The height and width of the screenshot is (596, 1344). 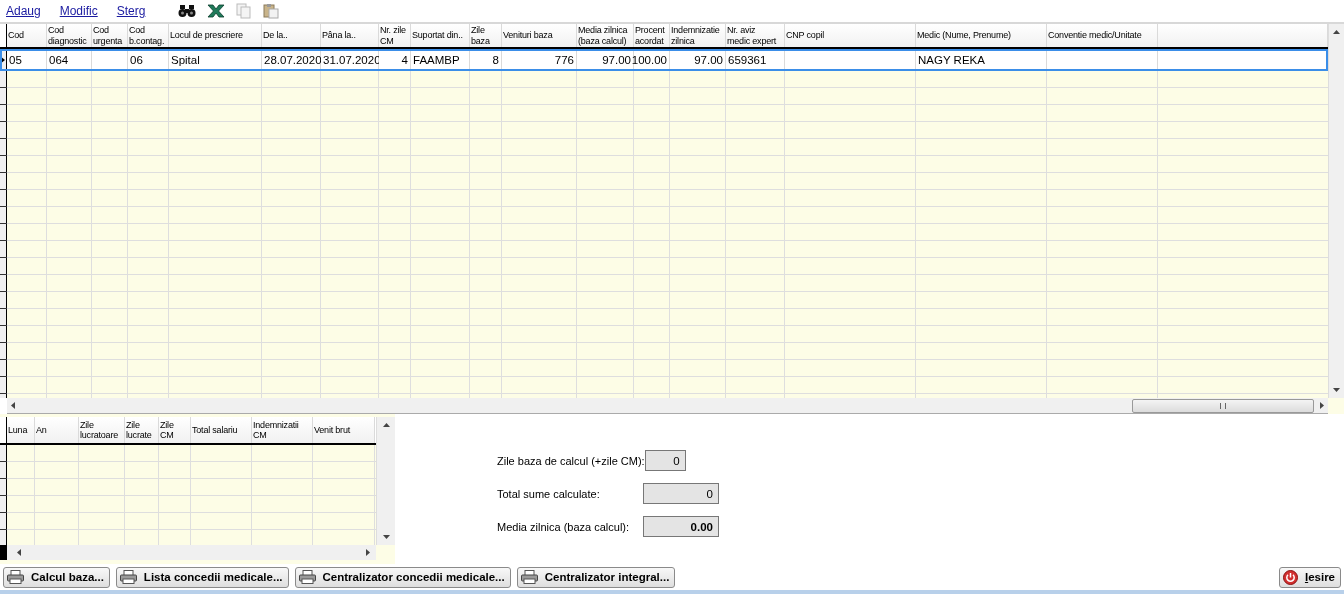 What do you see at coordinates (698, 60) in the screenshot?
I see `table-cell: 97.00` at bounding box center [698, 60].